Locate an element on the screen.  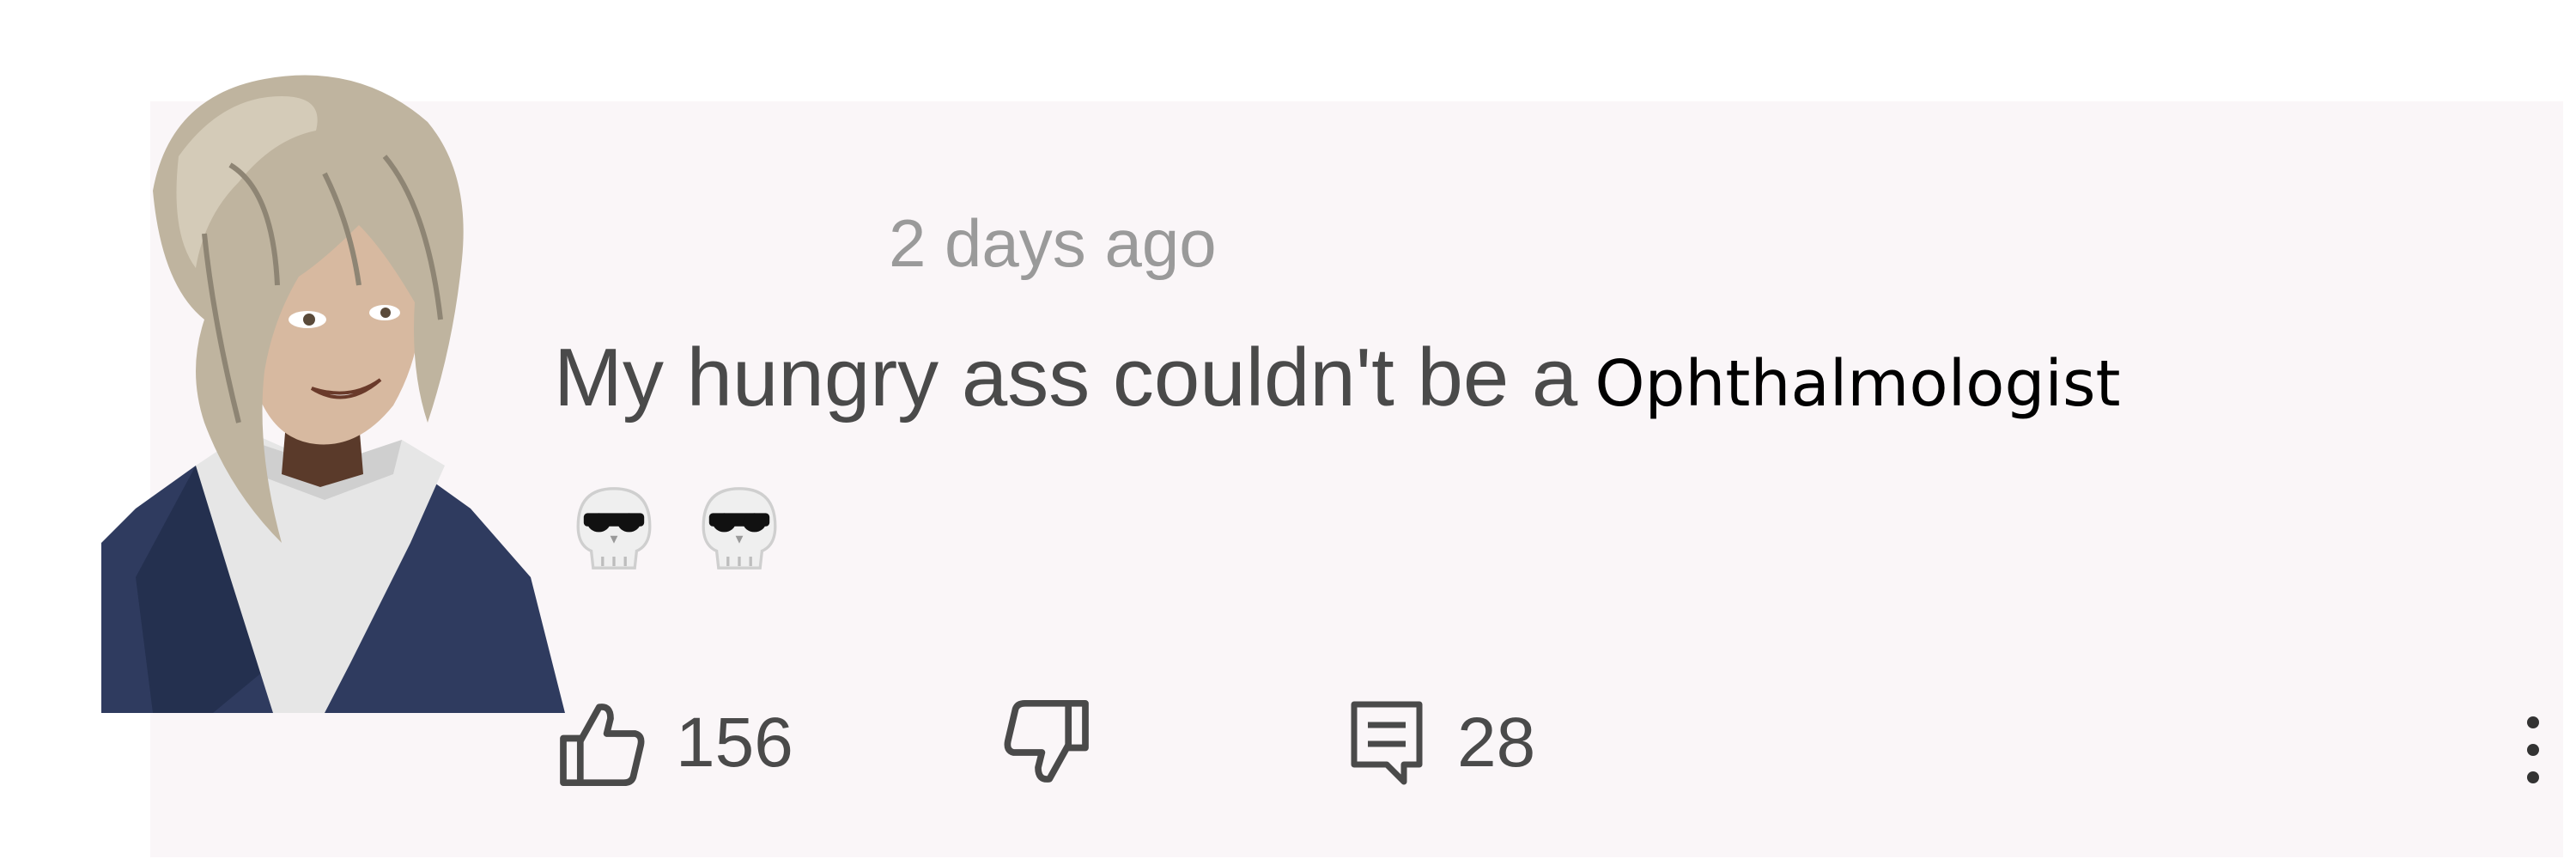
avatar is located at coordinates (333, 388).